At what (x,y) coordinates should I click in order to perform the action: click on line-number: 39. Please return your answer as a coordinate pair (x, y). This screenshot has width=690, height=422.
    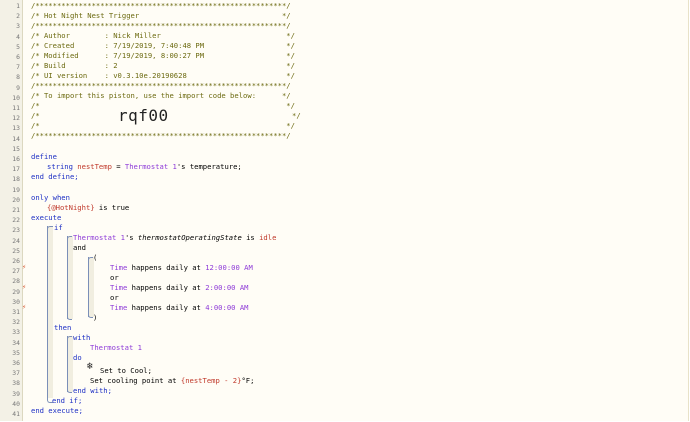
    Looking at the image, I should click on (16, 393).